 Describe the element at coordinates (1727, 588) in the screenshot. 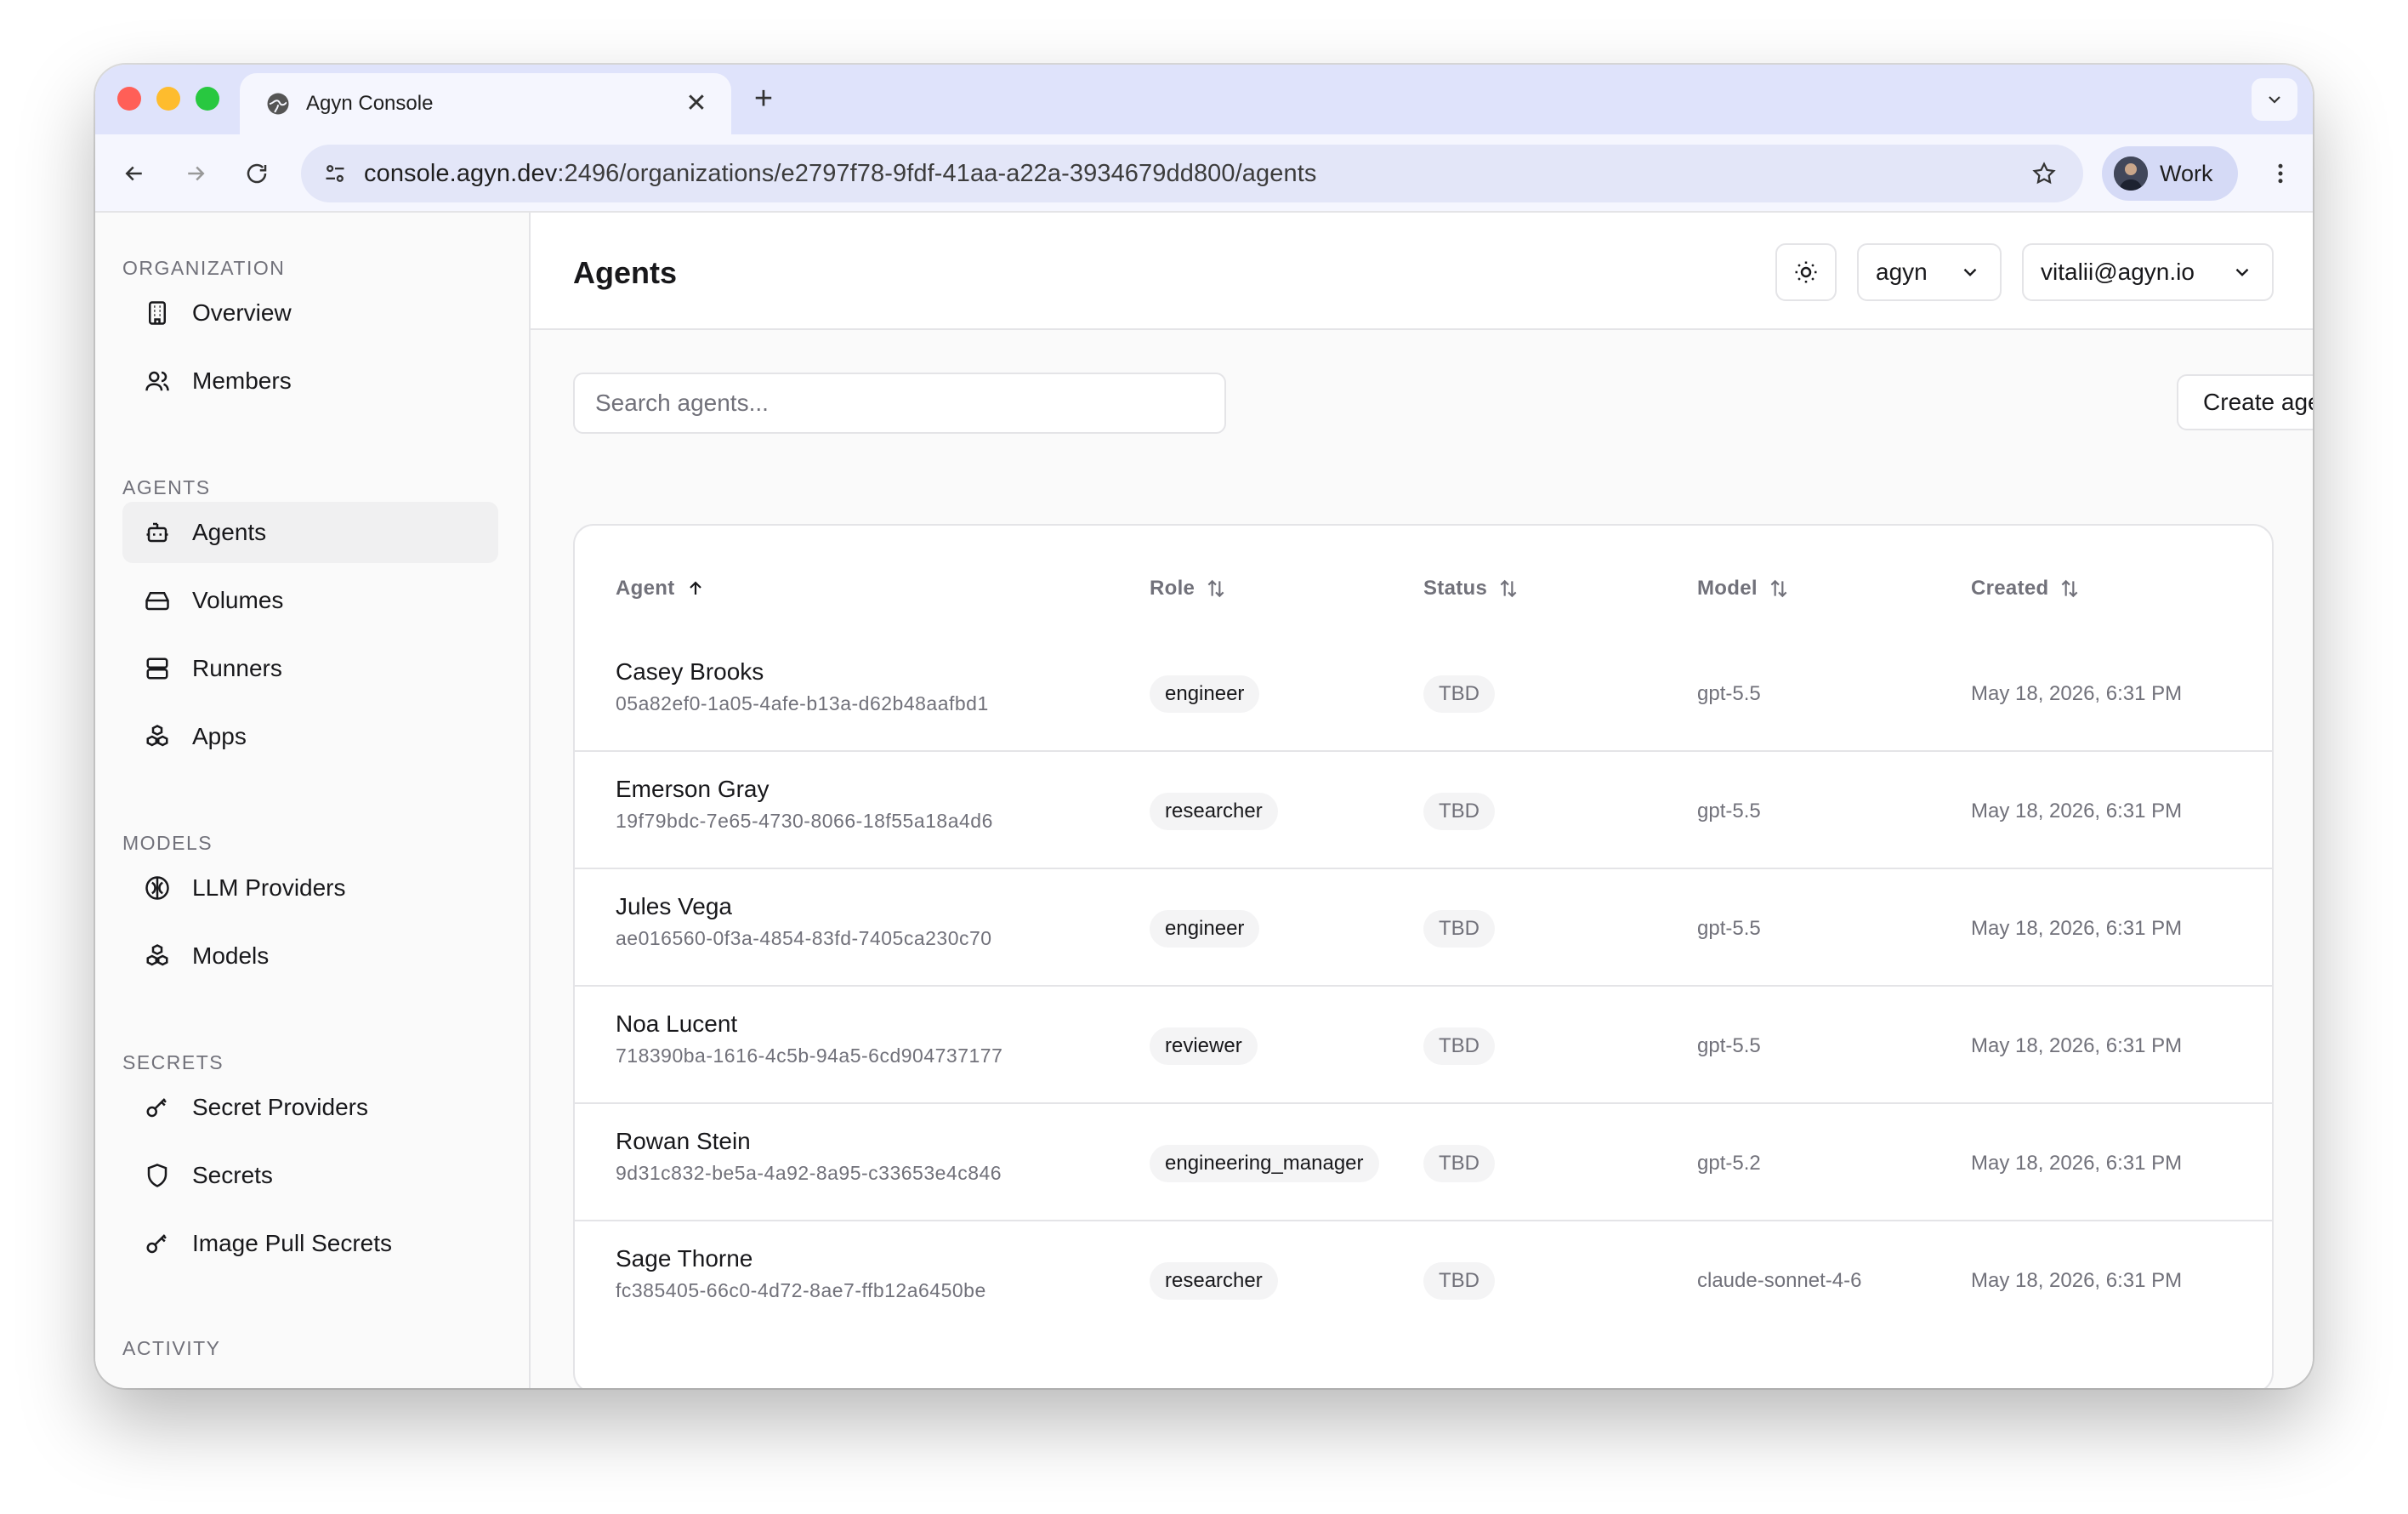

I see `column-header-label: Model` at that location.